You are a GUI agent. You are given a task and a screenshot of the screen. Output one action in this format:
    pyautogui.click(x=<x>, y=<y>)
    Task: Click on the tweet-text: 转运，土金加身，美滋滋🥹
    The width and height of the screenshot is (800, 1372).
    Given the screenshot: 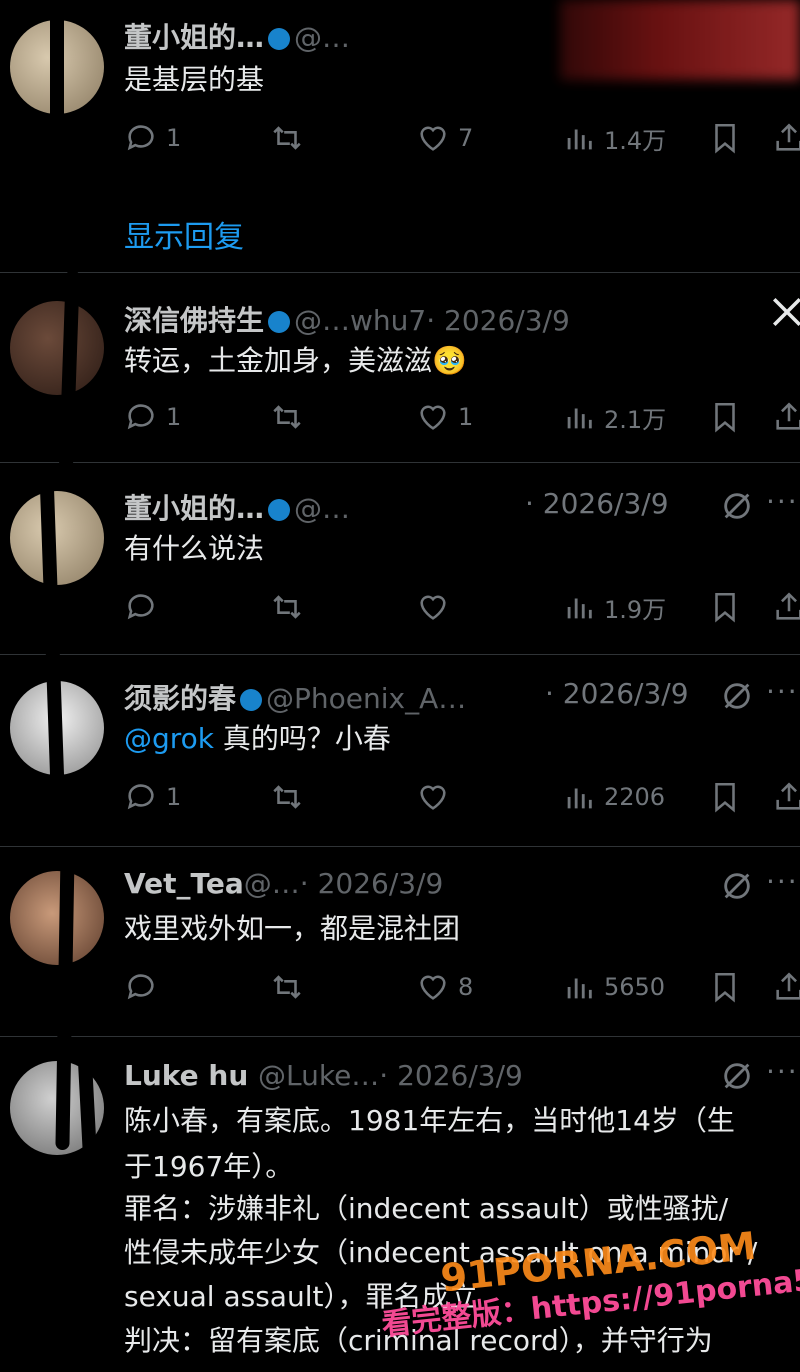 What is the action you would take?
    pyautogui.click(x=295, y=360)
    